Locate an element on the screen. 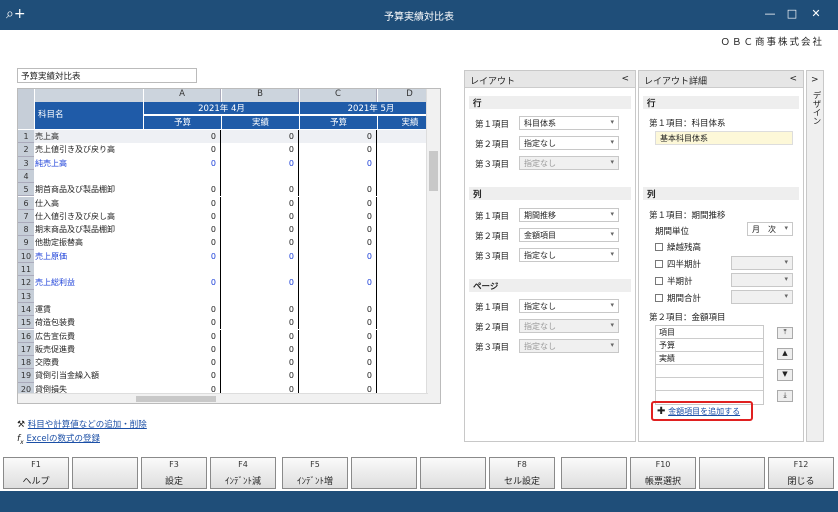 The image size is (838, 512). table-row: 18交際費0000 is located at coordinates (229, 363).